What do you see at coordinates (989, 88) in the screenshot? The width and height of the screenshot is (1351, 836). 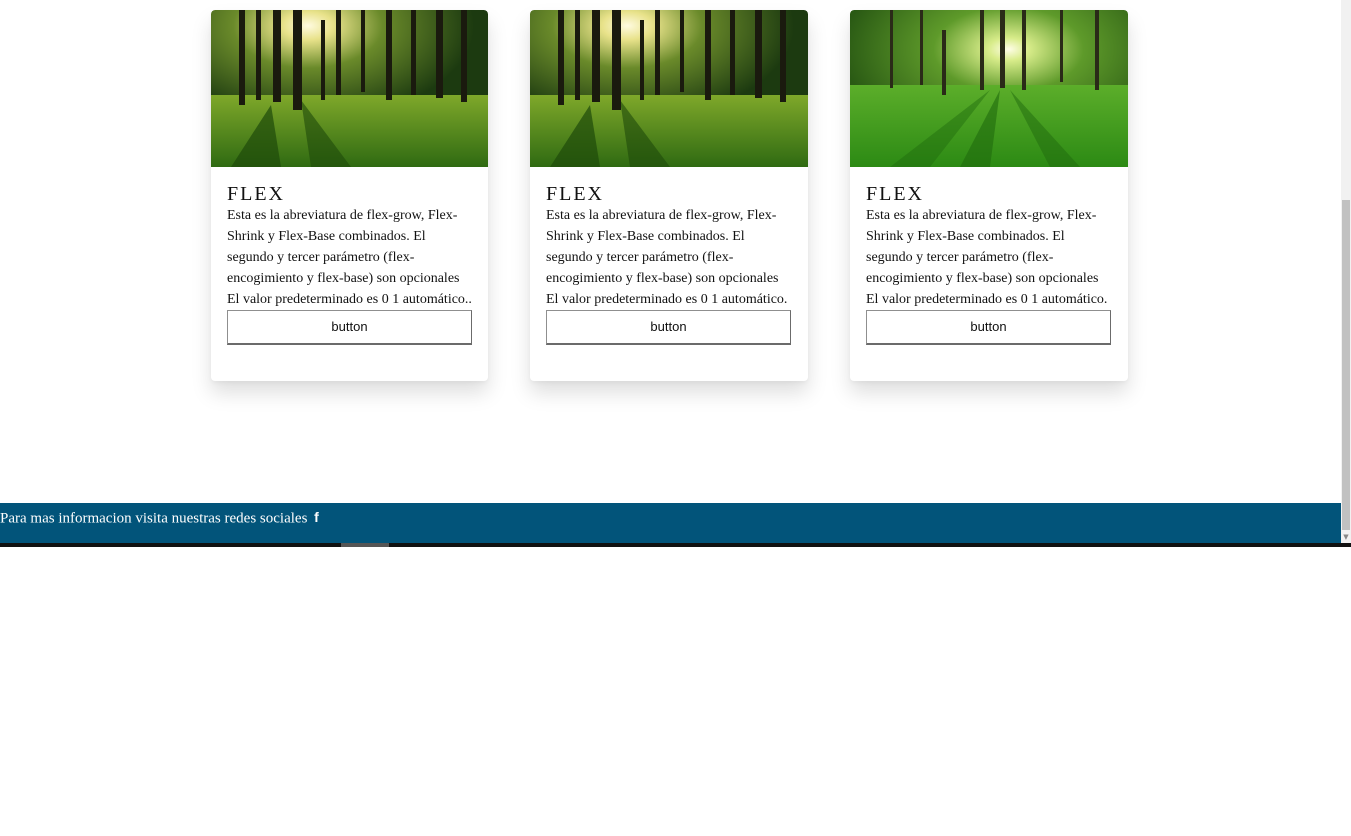 I see `green-park-image` at bounding box center [989, 88].